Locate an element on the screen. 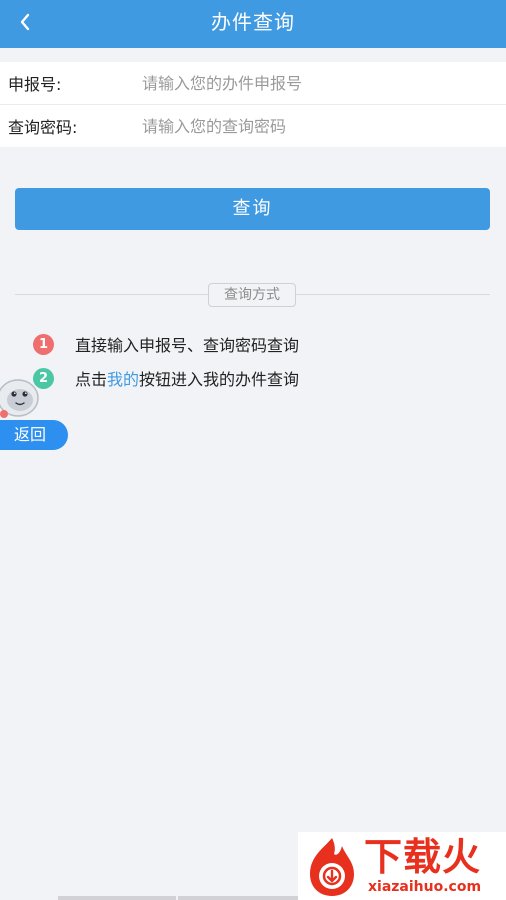  method-text-before: 点击 is located at coordinates (91, 379).